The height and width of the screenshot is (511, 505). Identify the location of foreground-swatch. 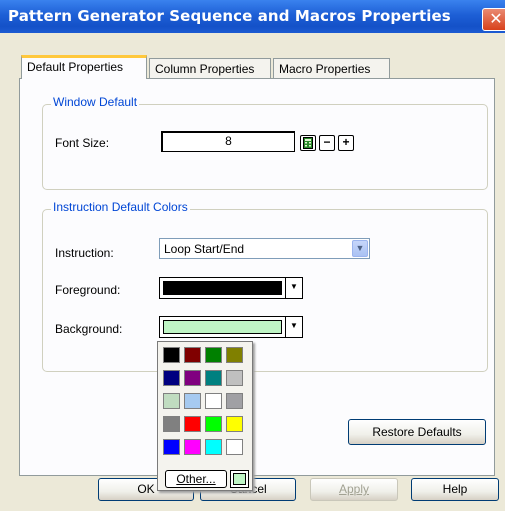
(222, 288).